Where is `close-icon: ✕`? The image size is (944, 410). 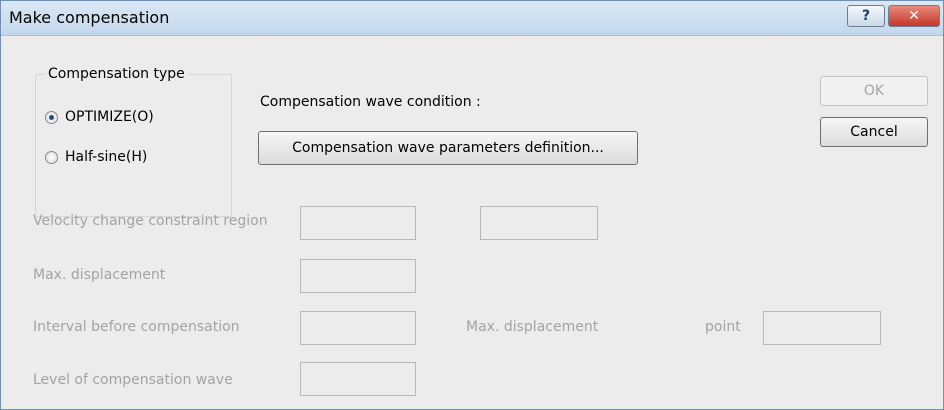 close-icon: ✕ is located at coordinates (914, 16).